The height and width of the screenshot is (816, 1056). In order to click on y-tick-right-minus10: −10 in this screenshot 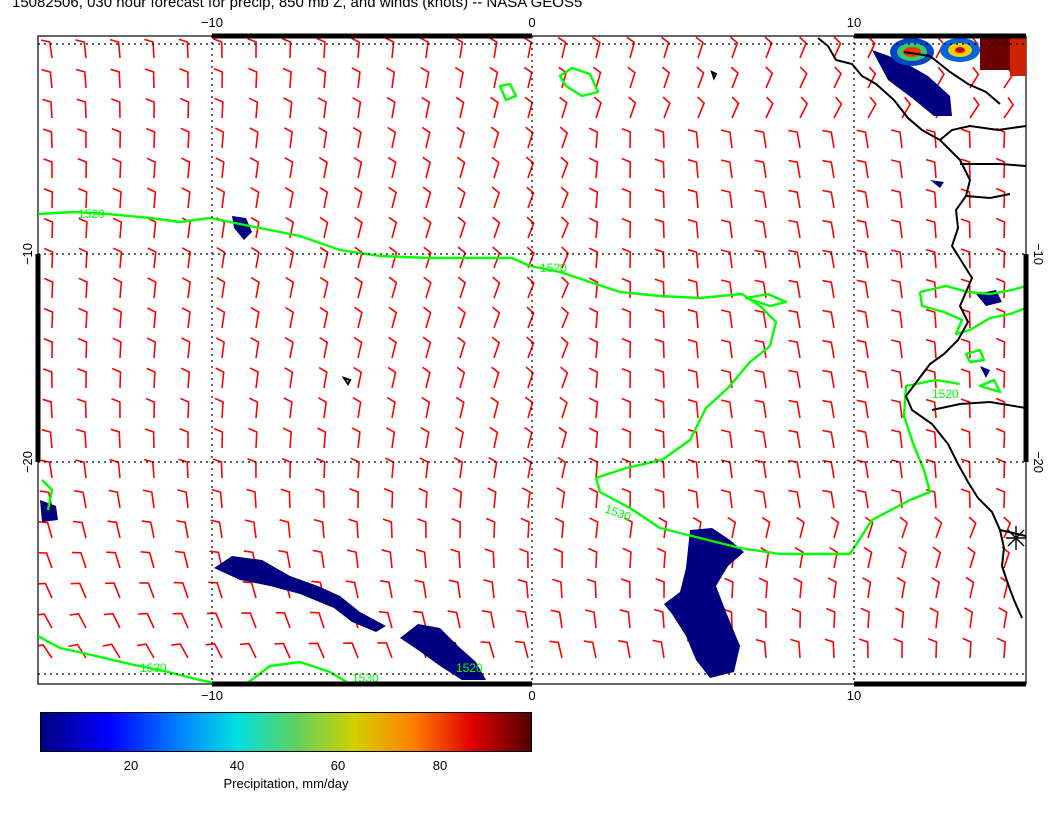, I will do `click(1038, 254)`.